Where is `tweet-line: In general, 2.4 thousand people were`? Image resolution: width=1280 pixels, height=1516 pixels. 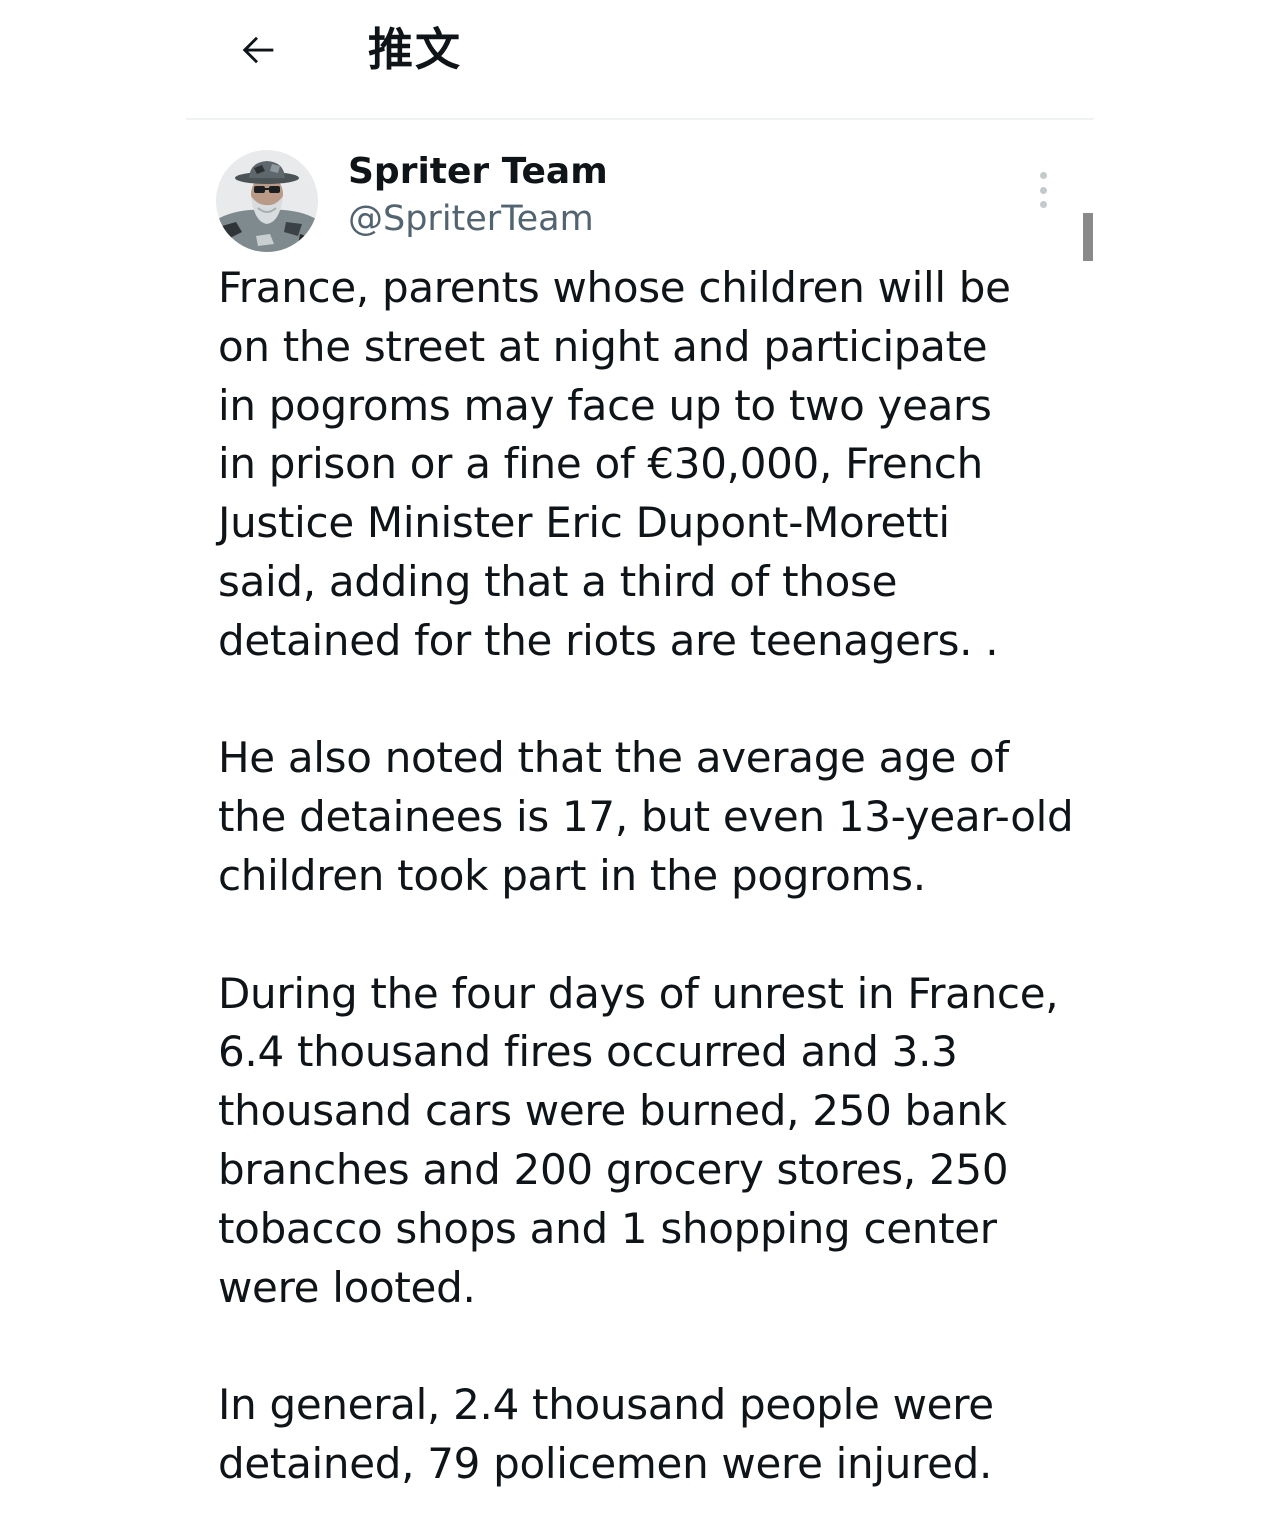
tweet-line: In general, 2.4 thousand people were is located at coordinates (606, 1405).